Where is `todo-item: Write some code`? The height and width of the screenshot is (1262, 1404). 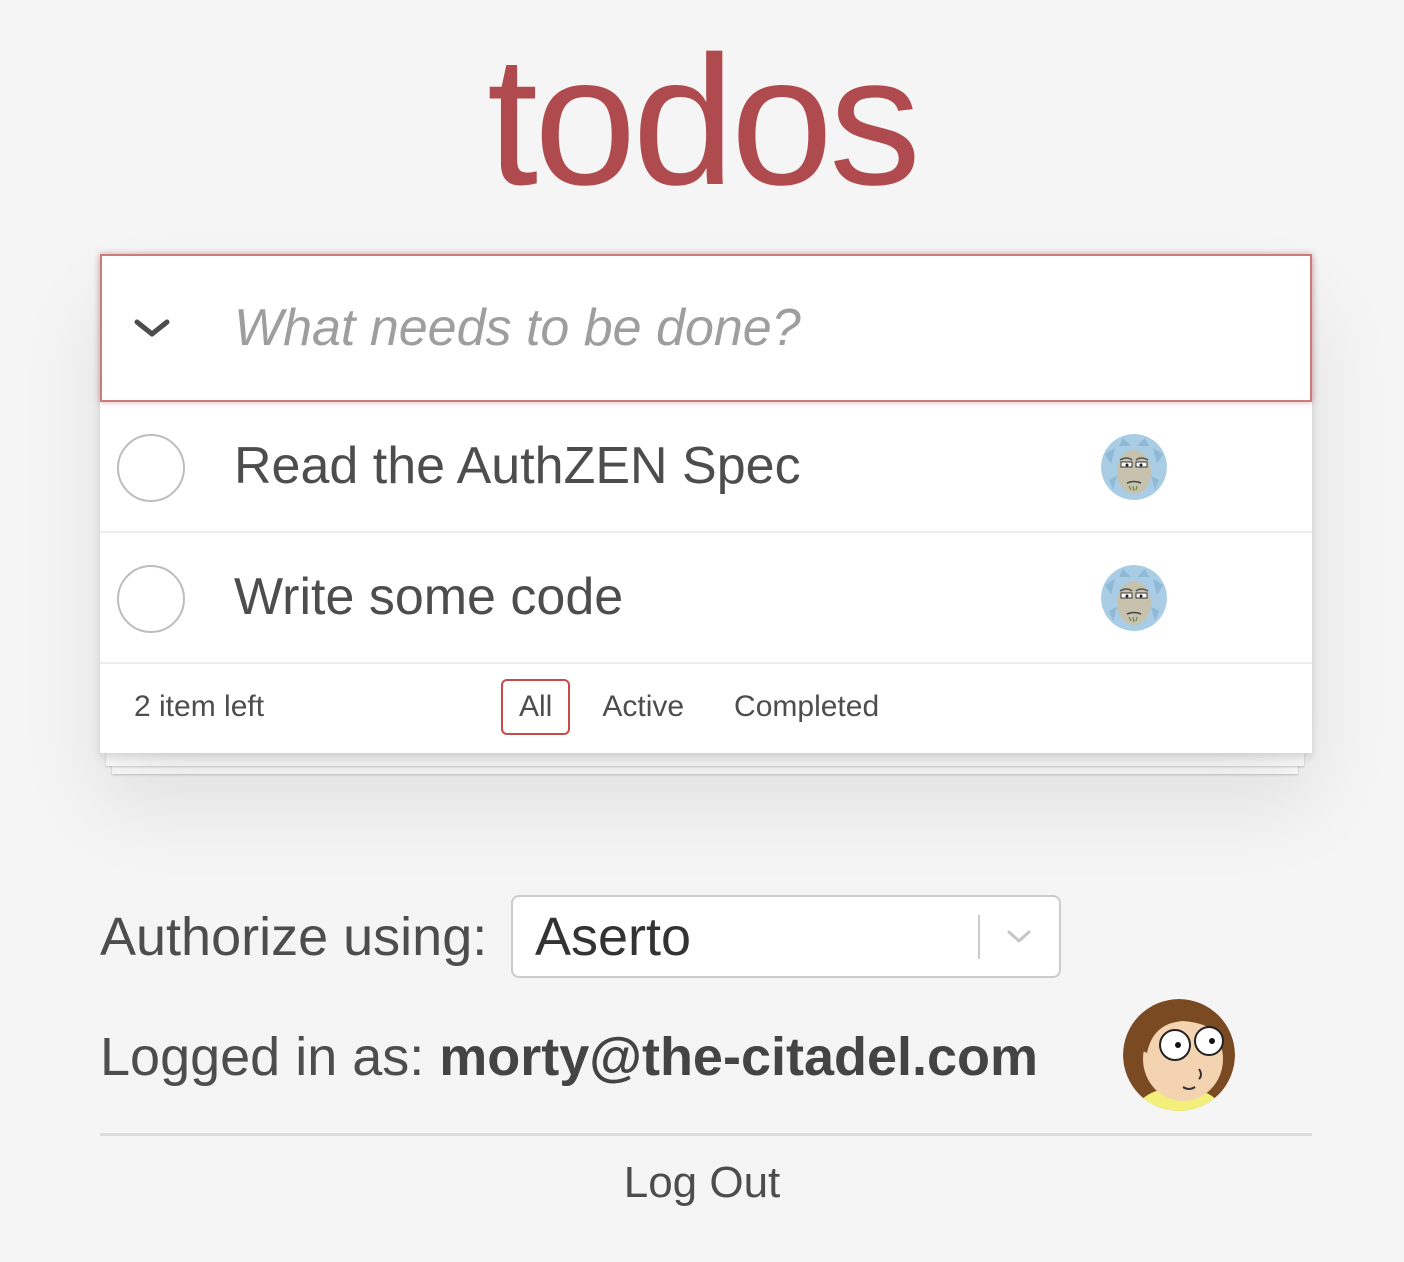 todo-item: Write some code is located at coordinates (706, 598).